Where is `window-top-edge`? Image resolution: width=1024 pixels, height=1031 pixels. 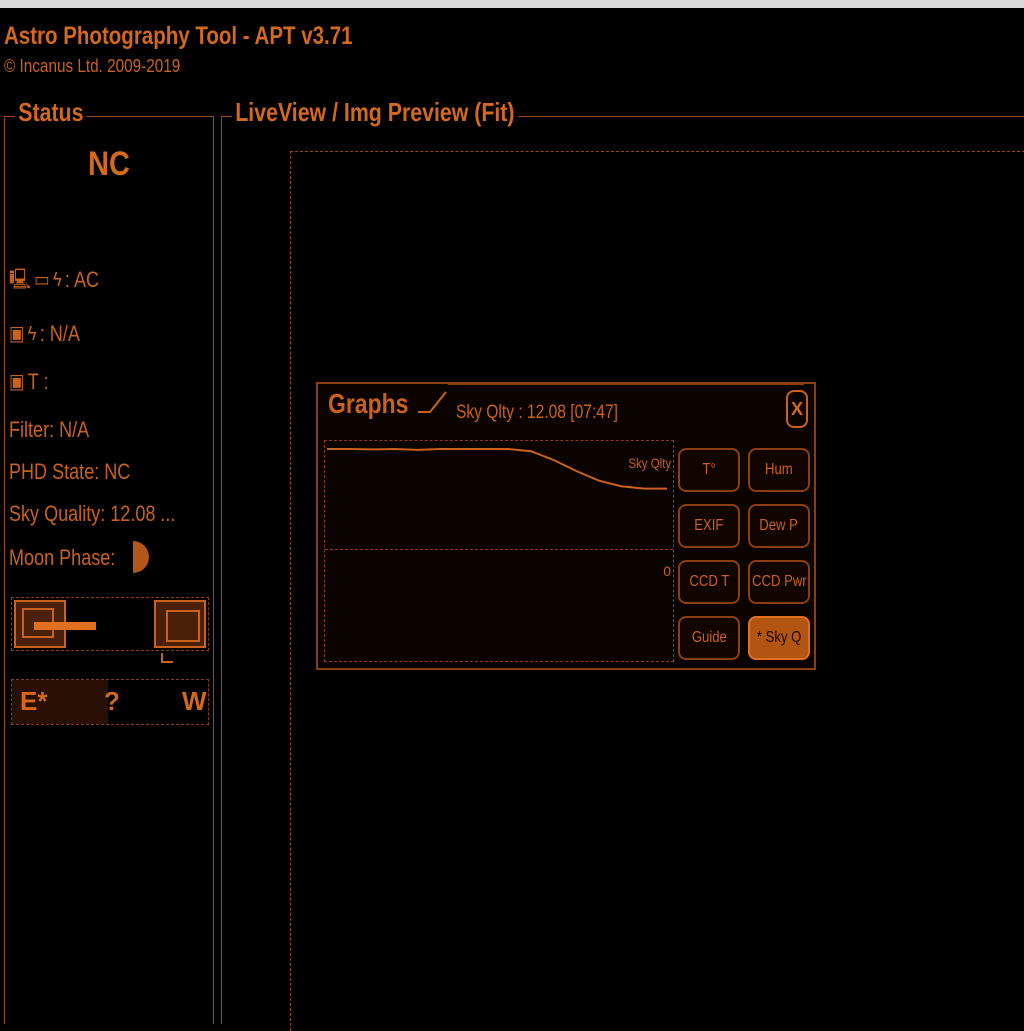
window-top-edge is located at coordinates (512, 4).